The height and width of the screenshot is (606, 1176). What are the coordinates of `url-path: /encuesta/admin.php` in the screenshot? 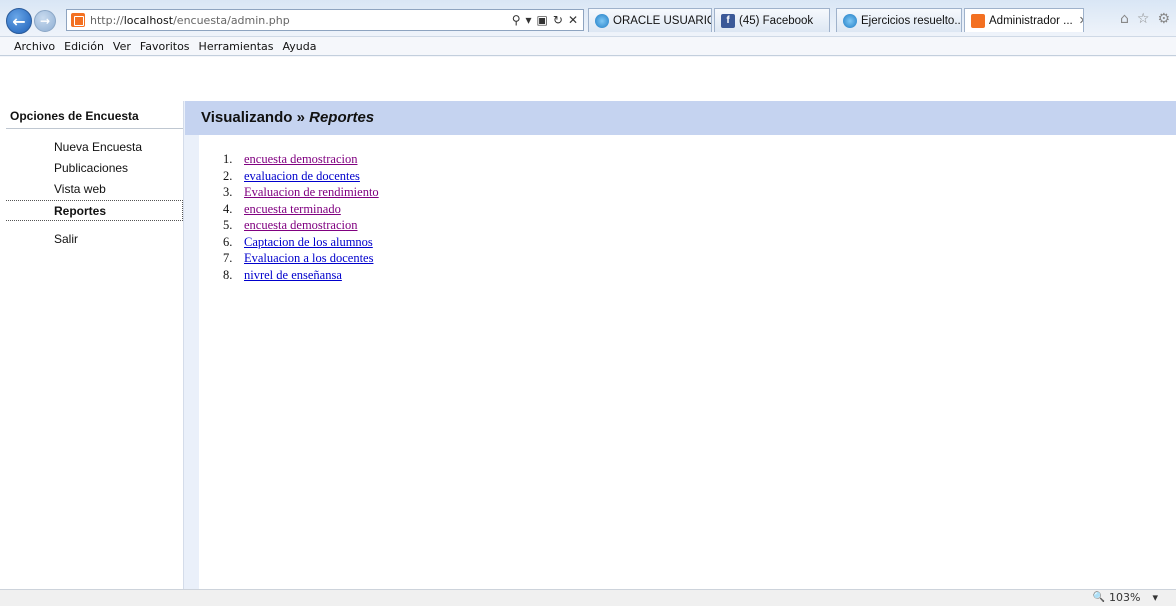 It's located at (231, 20).